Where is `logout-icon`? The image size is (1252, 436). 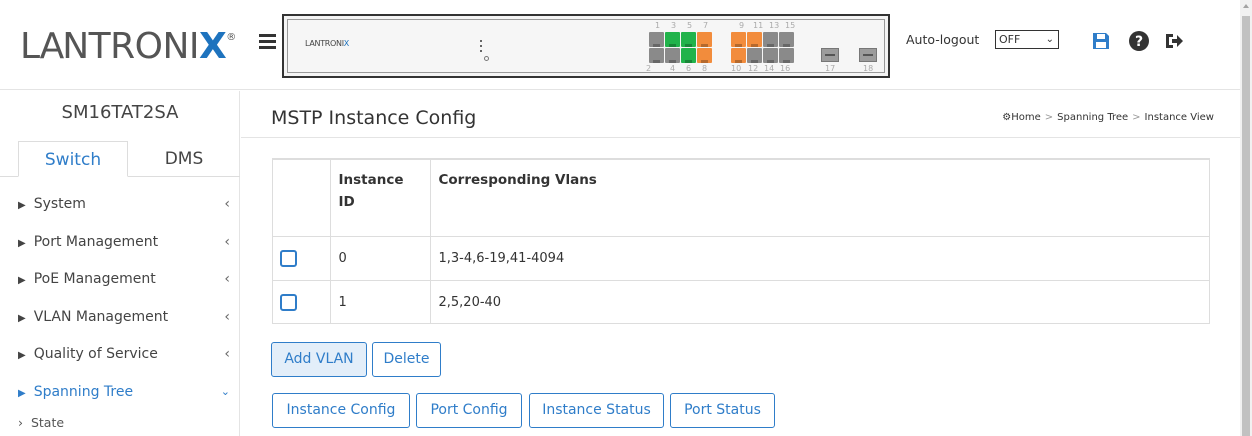 logout-icon is located at coordinates (1173, 41).